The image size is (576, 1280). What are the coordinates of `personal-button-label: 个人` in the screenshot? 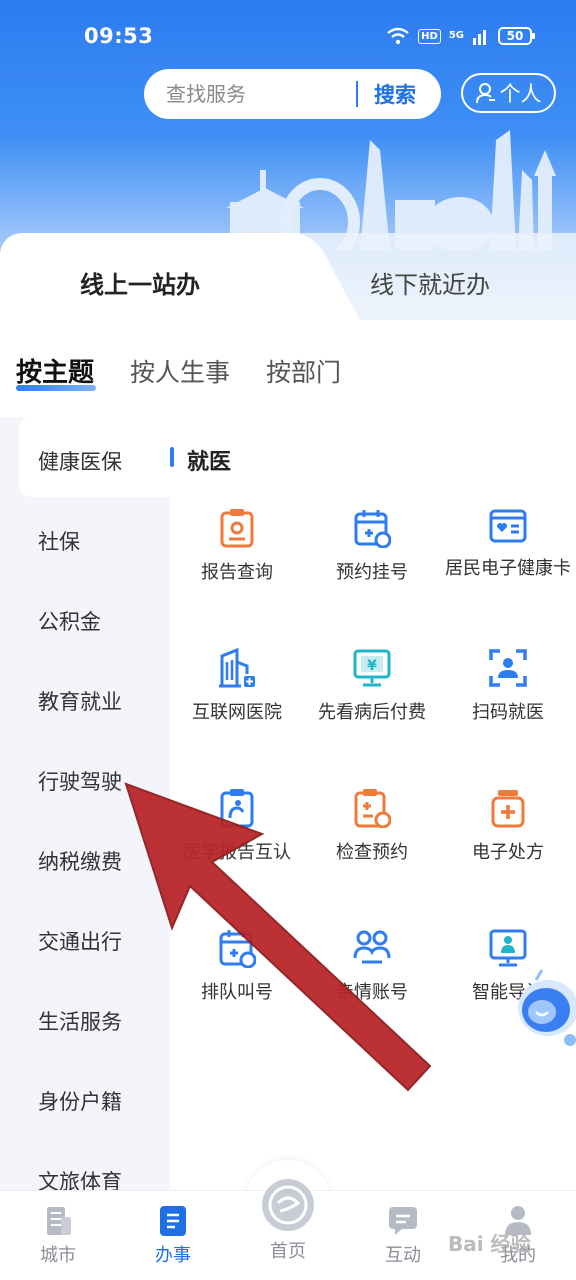 It's located at (520, 94).